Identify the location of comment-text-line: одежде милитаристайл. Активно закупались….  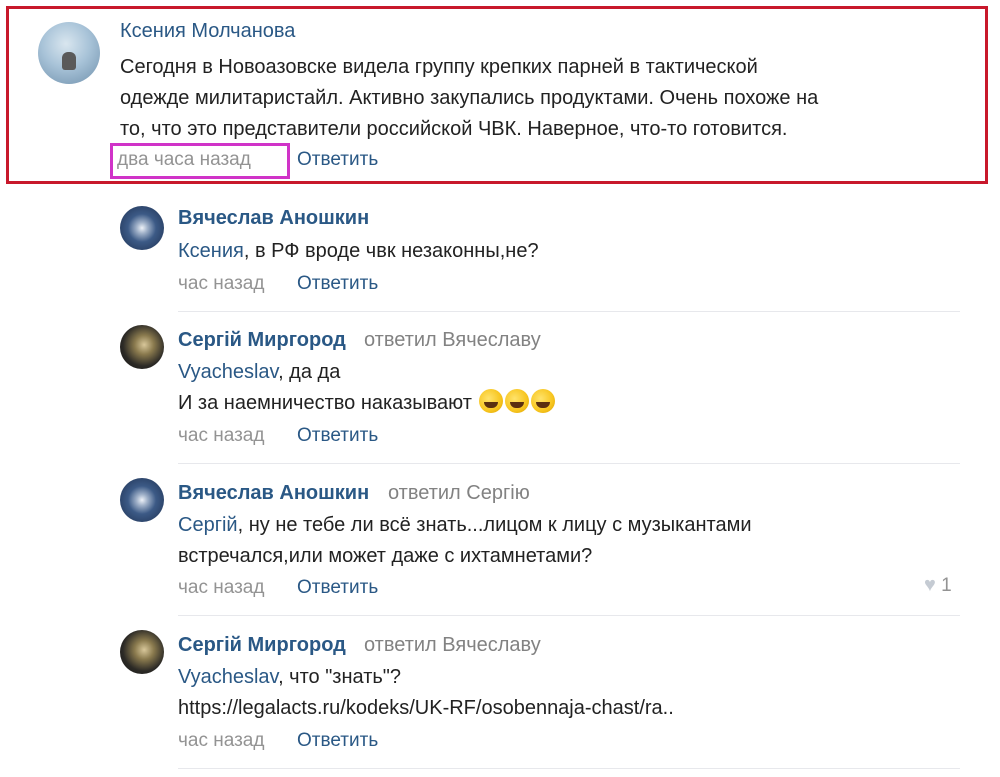
(469, 98).